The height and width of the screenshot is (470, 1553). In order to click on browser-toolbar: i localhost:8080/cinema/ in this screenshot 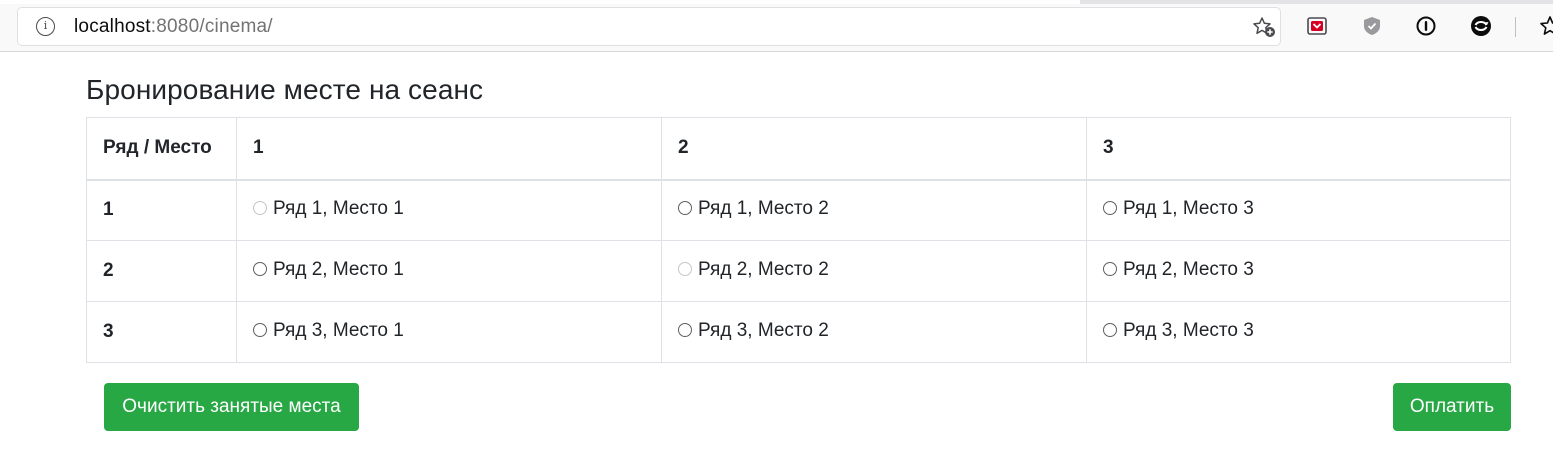, I will do `click(776, 26)`.